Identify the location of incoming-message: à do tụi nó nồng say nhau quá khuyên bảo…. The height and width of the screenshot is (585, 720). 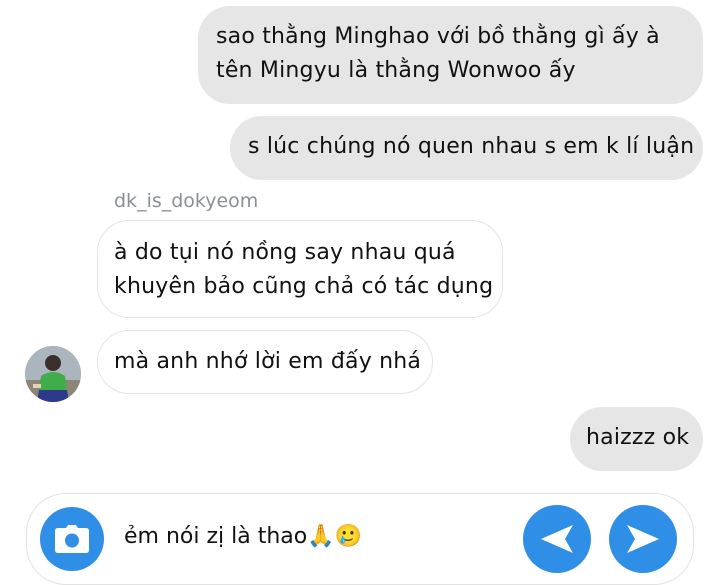
(300, 269).